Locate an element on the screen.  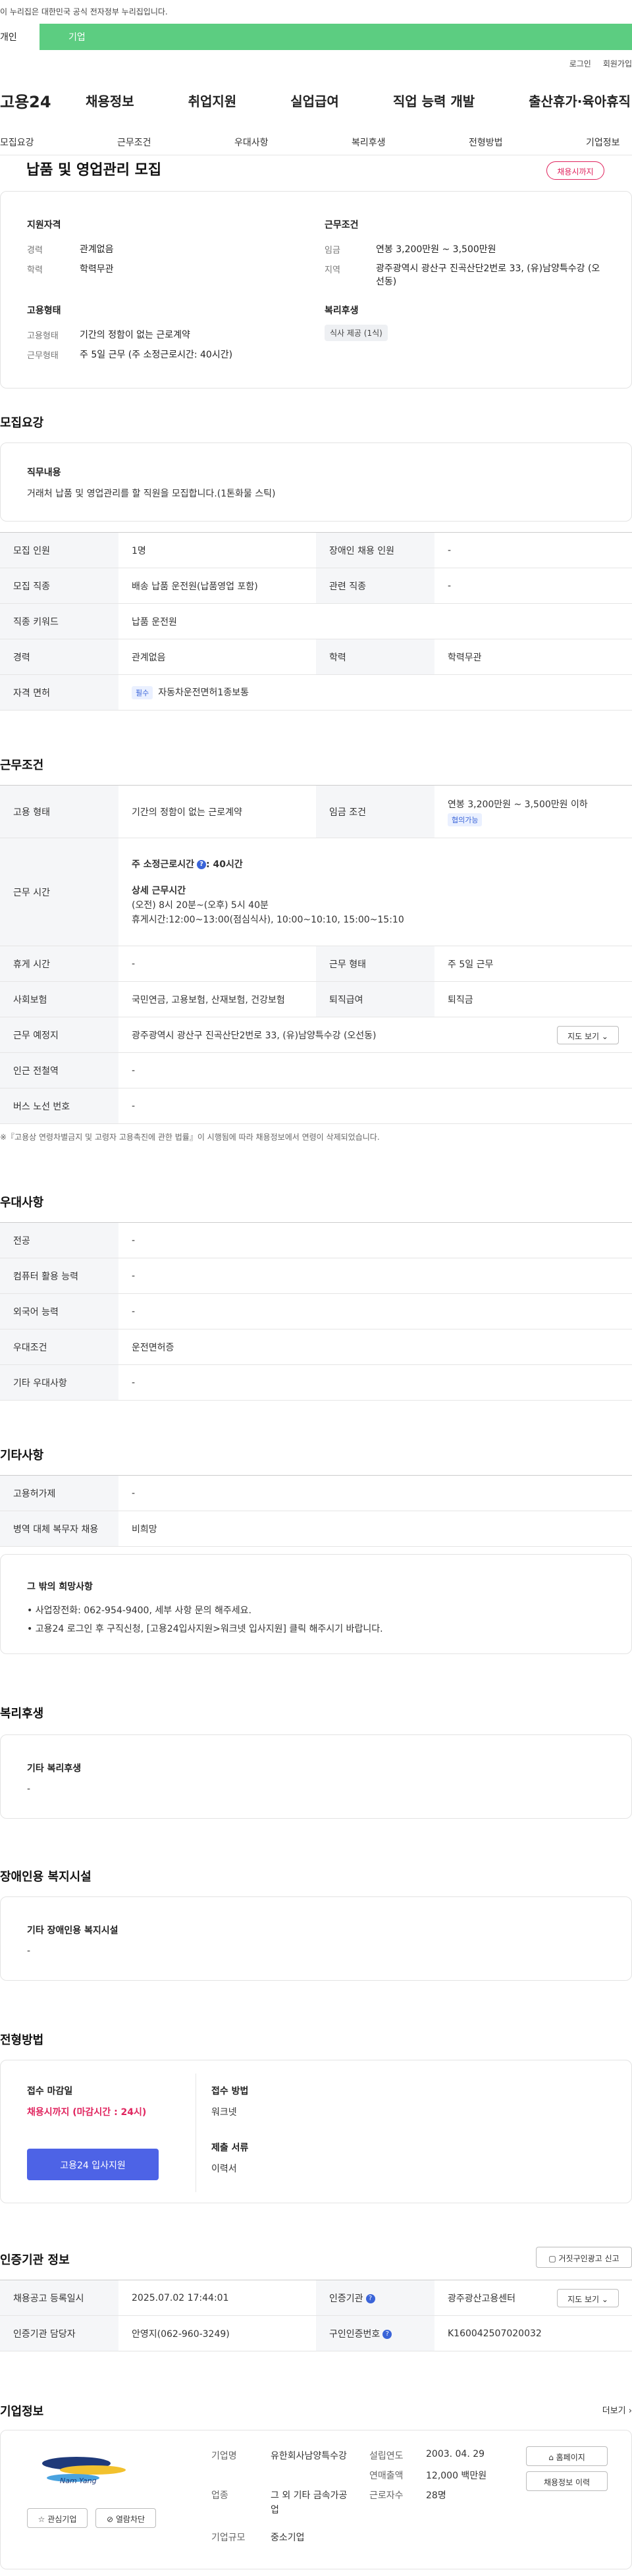
deadline-title: 접수 마감일 is located at coordinates (50, 2091).